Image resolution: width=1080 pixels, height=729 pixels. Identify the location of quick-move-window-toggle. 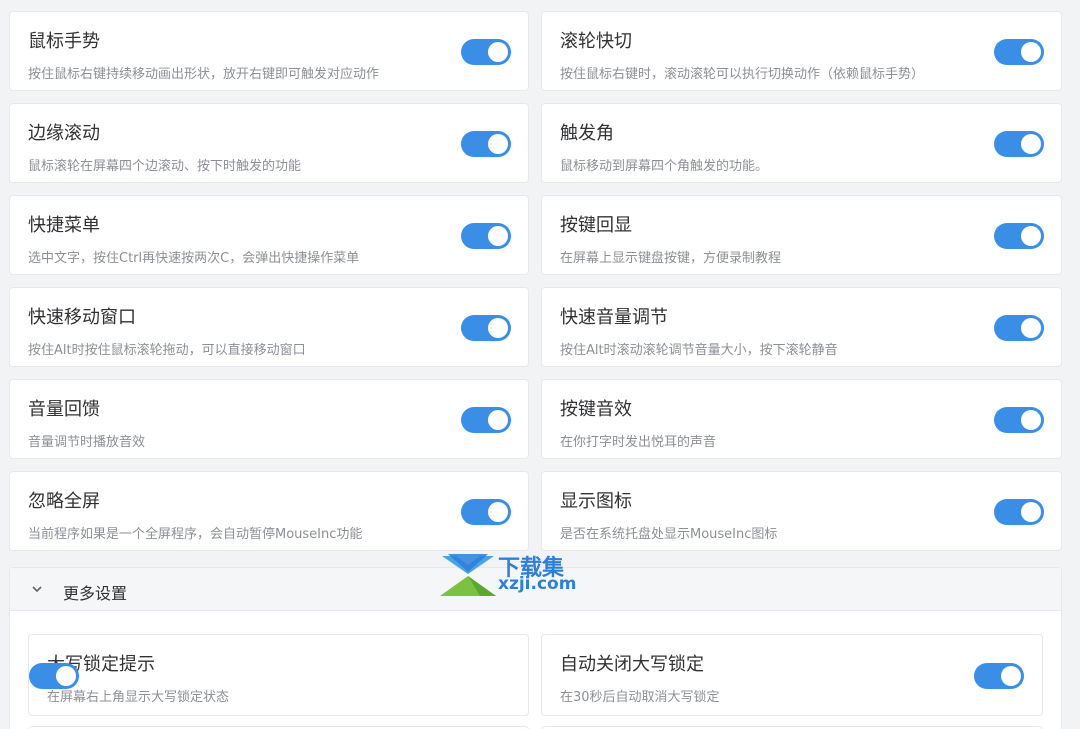
(486, 328).